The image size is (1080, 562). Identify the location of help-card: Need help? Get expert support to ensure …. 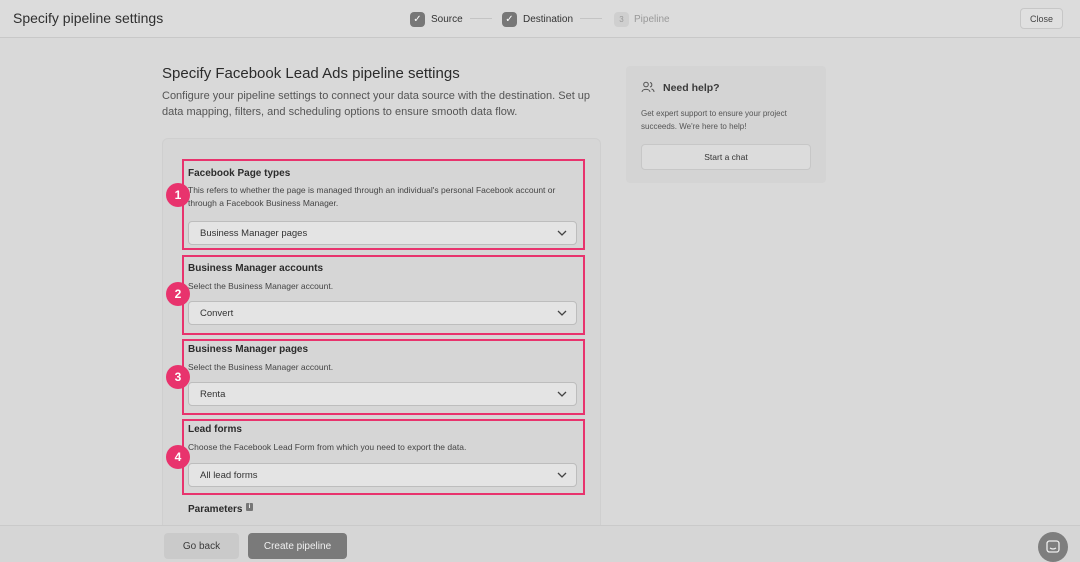
(726, 124).